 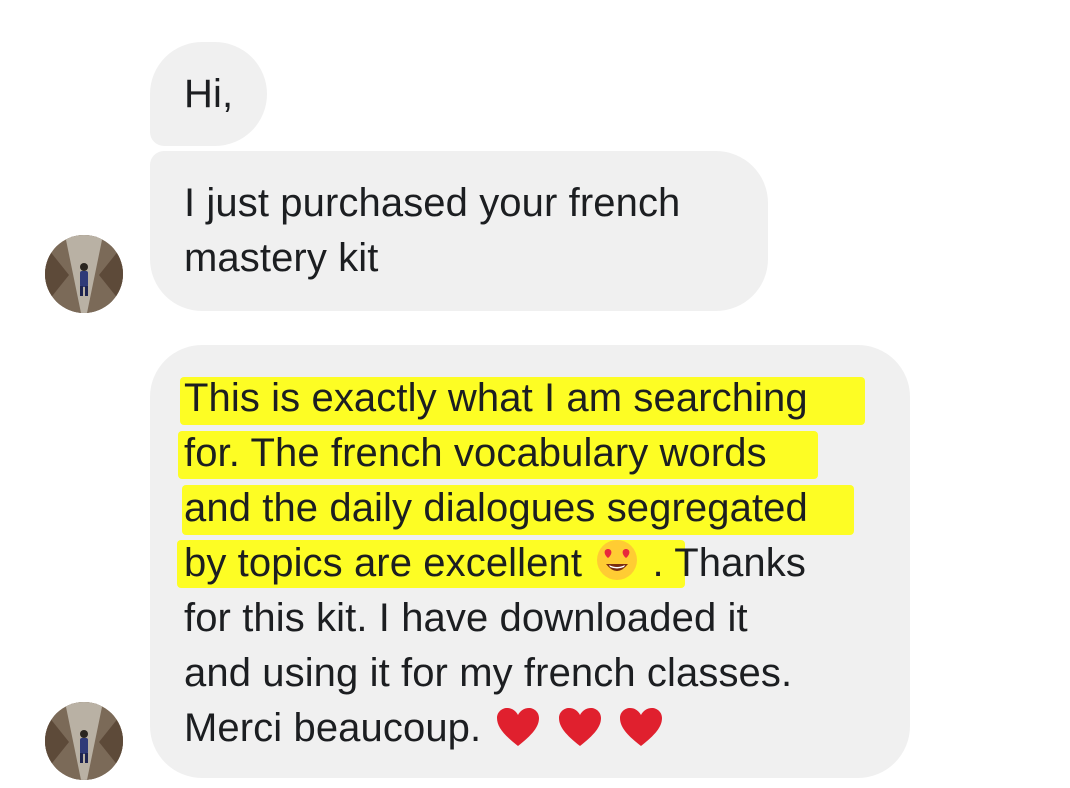 I want to click on message-text-line-6: and using it for my french classes., so click(x=488, y=673).